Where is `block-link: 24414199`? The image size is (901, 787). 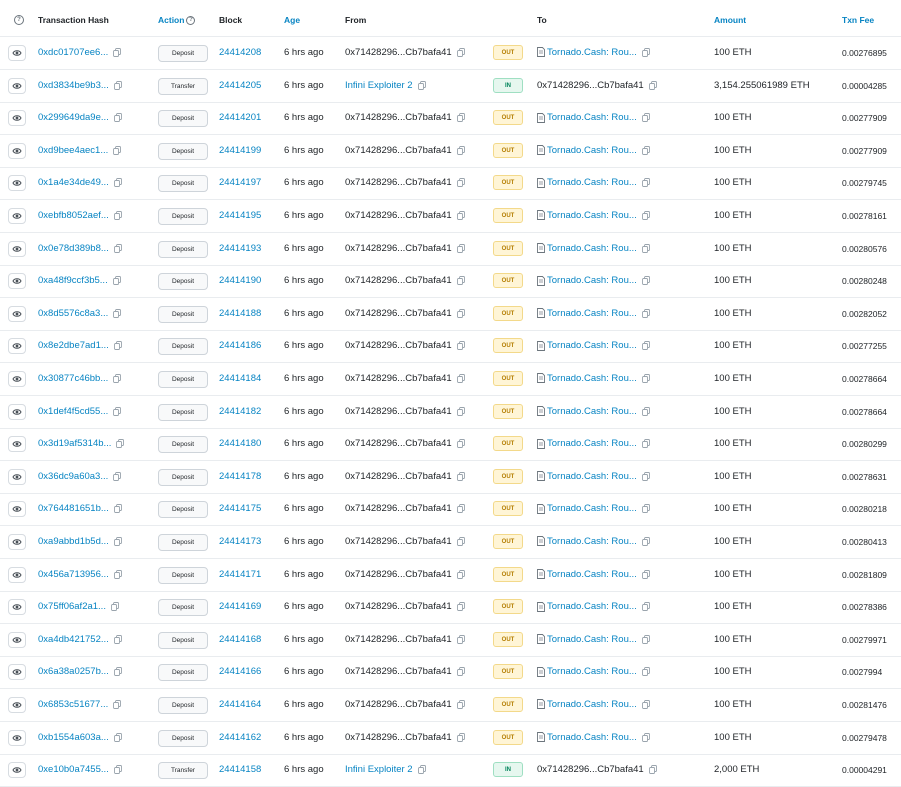
block-link: 24414199 is located at coordinates (240, 151).